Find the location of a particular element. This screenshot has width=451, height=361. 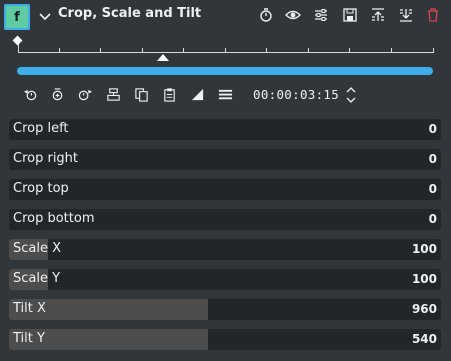

next-keyframe-icon is located at coordinates (85, 94).